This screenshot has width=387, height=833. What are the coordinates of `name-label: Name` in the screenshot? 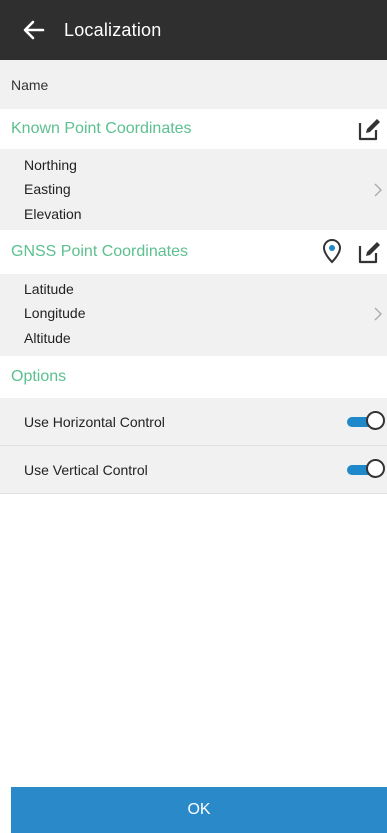 It's located at (30, 84).